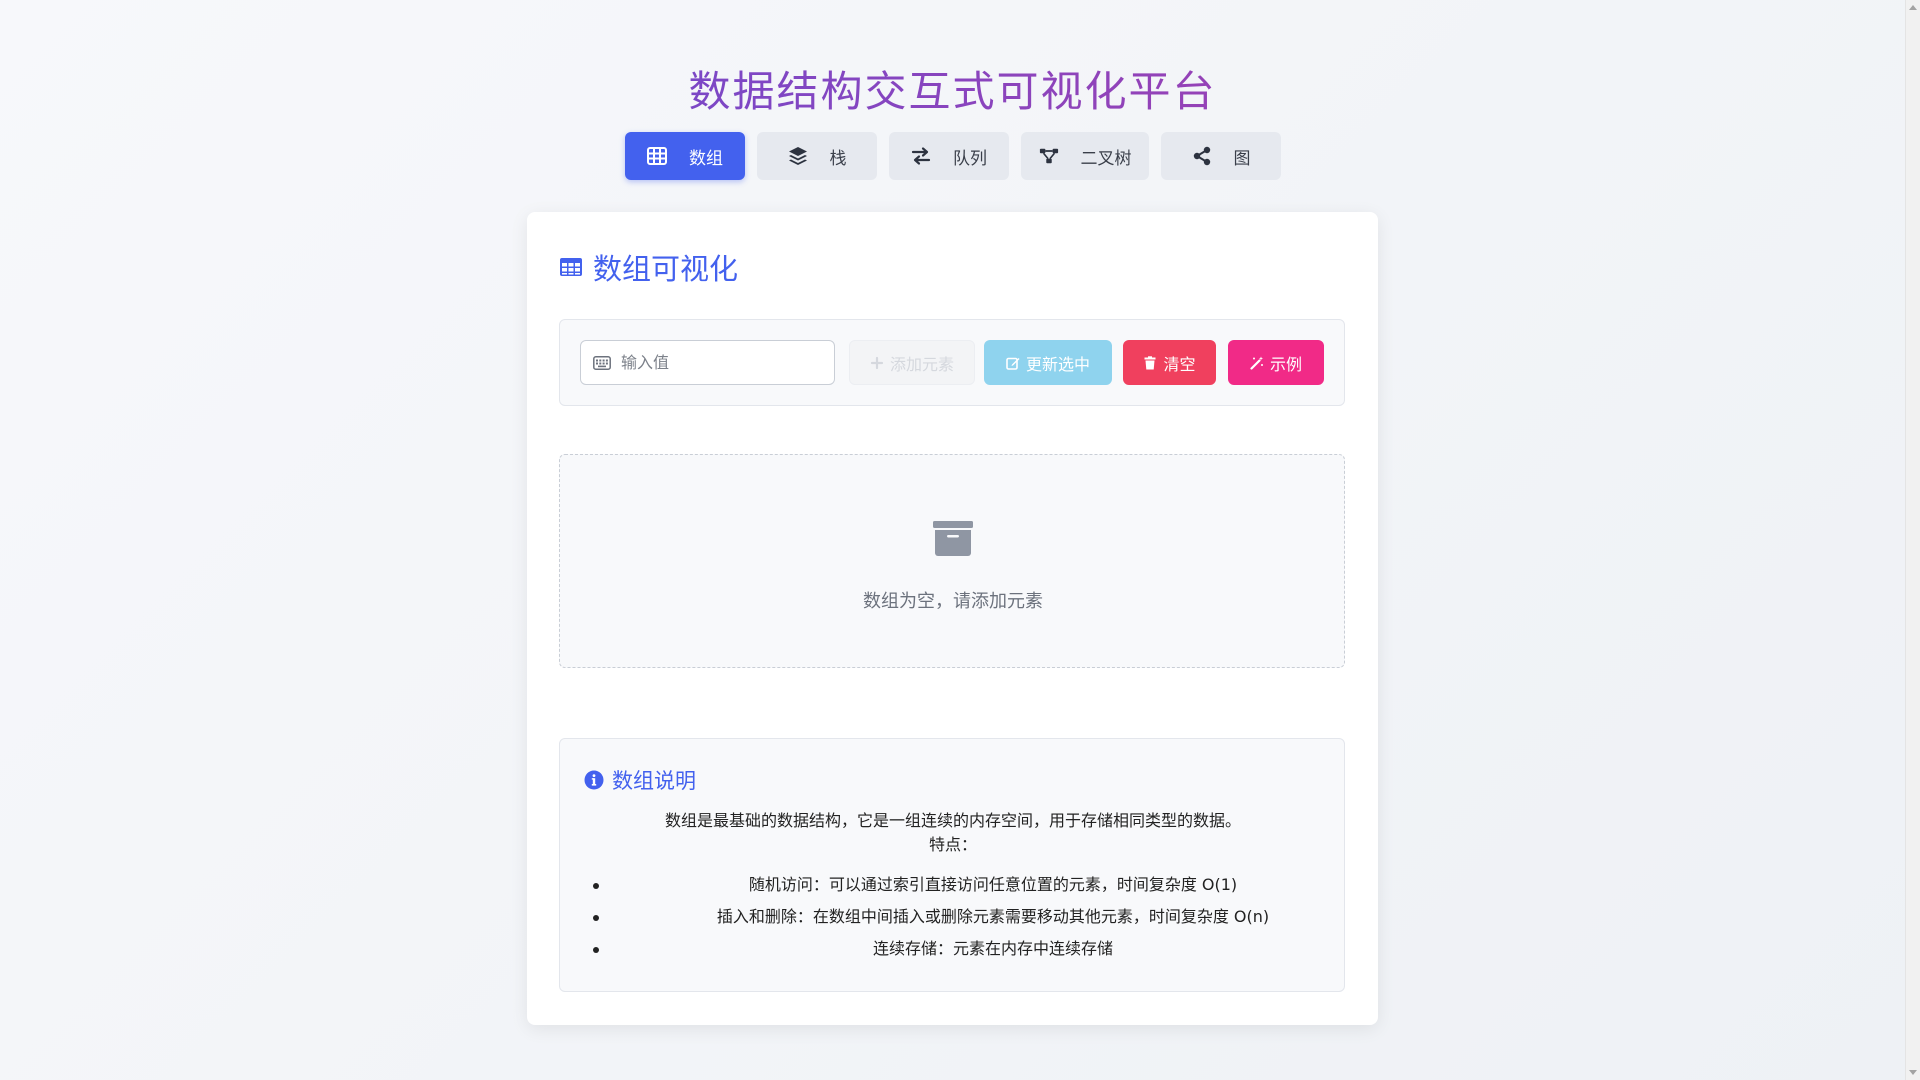 The width and height of the screenshot is (1920, 1080). What do you see at coordinates (602, 362) in the screenshot?
I see `keyboard-icon` at bounding box center [602, 362].